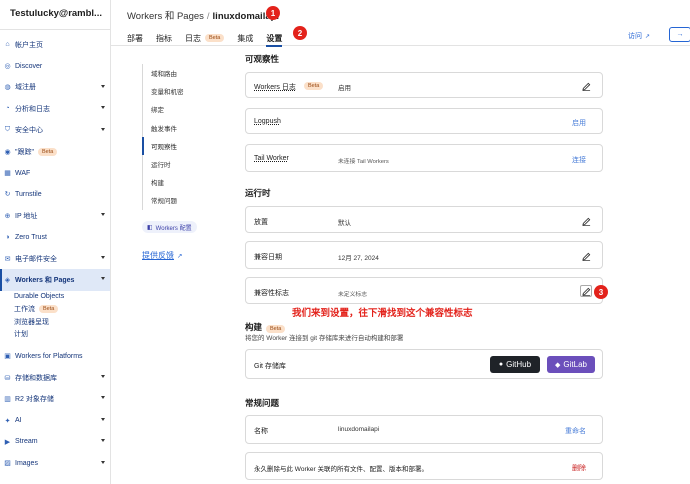 Image resolution: width=690 pixels, height=484 pixels. What do you see at coordinates (55, 297) in the screenshot?
I see `sidebar-subitem: Durable Objects` at bounding box center [55, 297].